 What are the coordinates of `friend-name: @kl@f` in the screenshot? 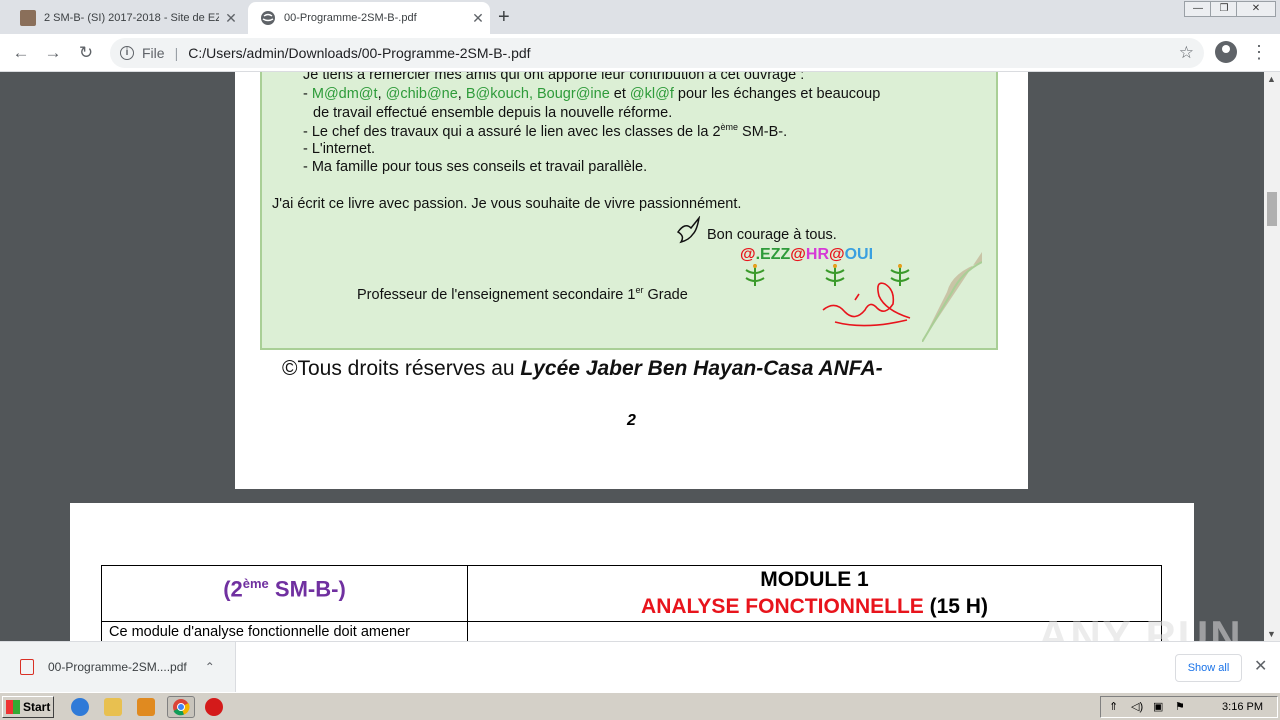 It's located at (651, 94).